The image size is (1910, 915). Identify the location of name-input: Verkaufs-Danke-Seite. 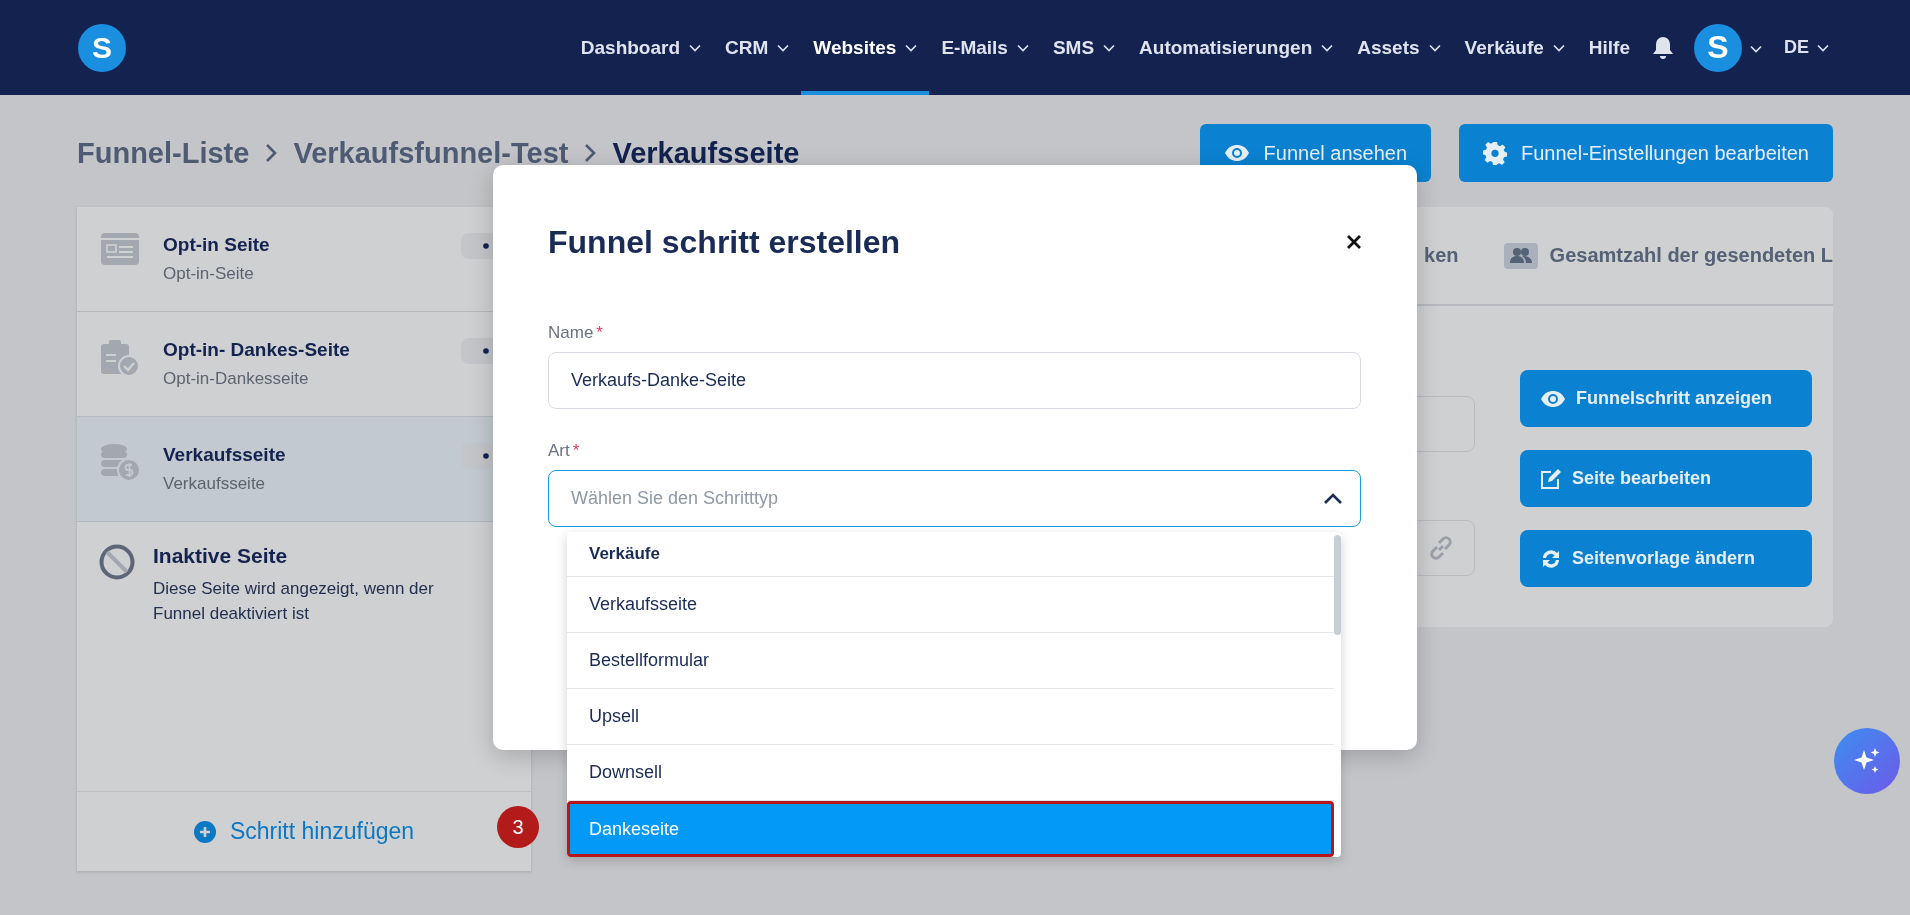
(954, 380).